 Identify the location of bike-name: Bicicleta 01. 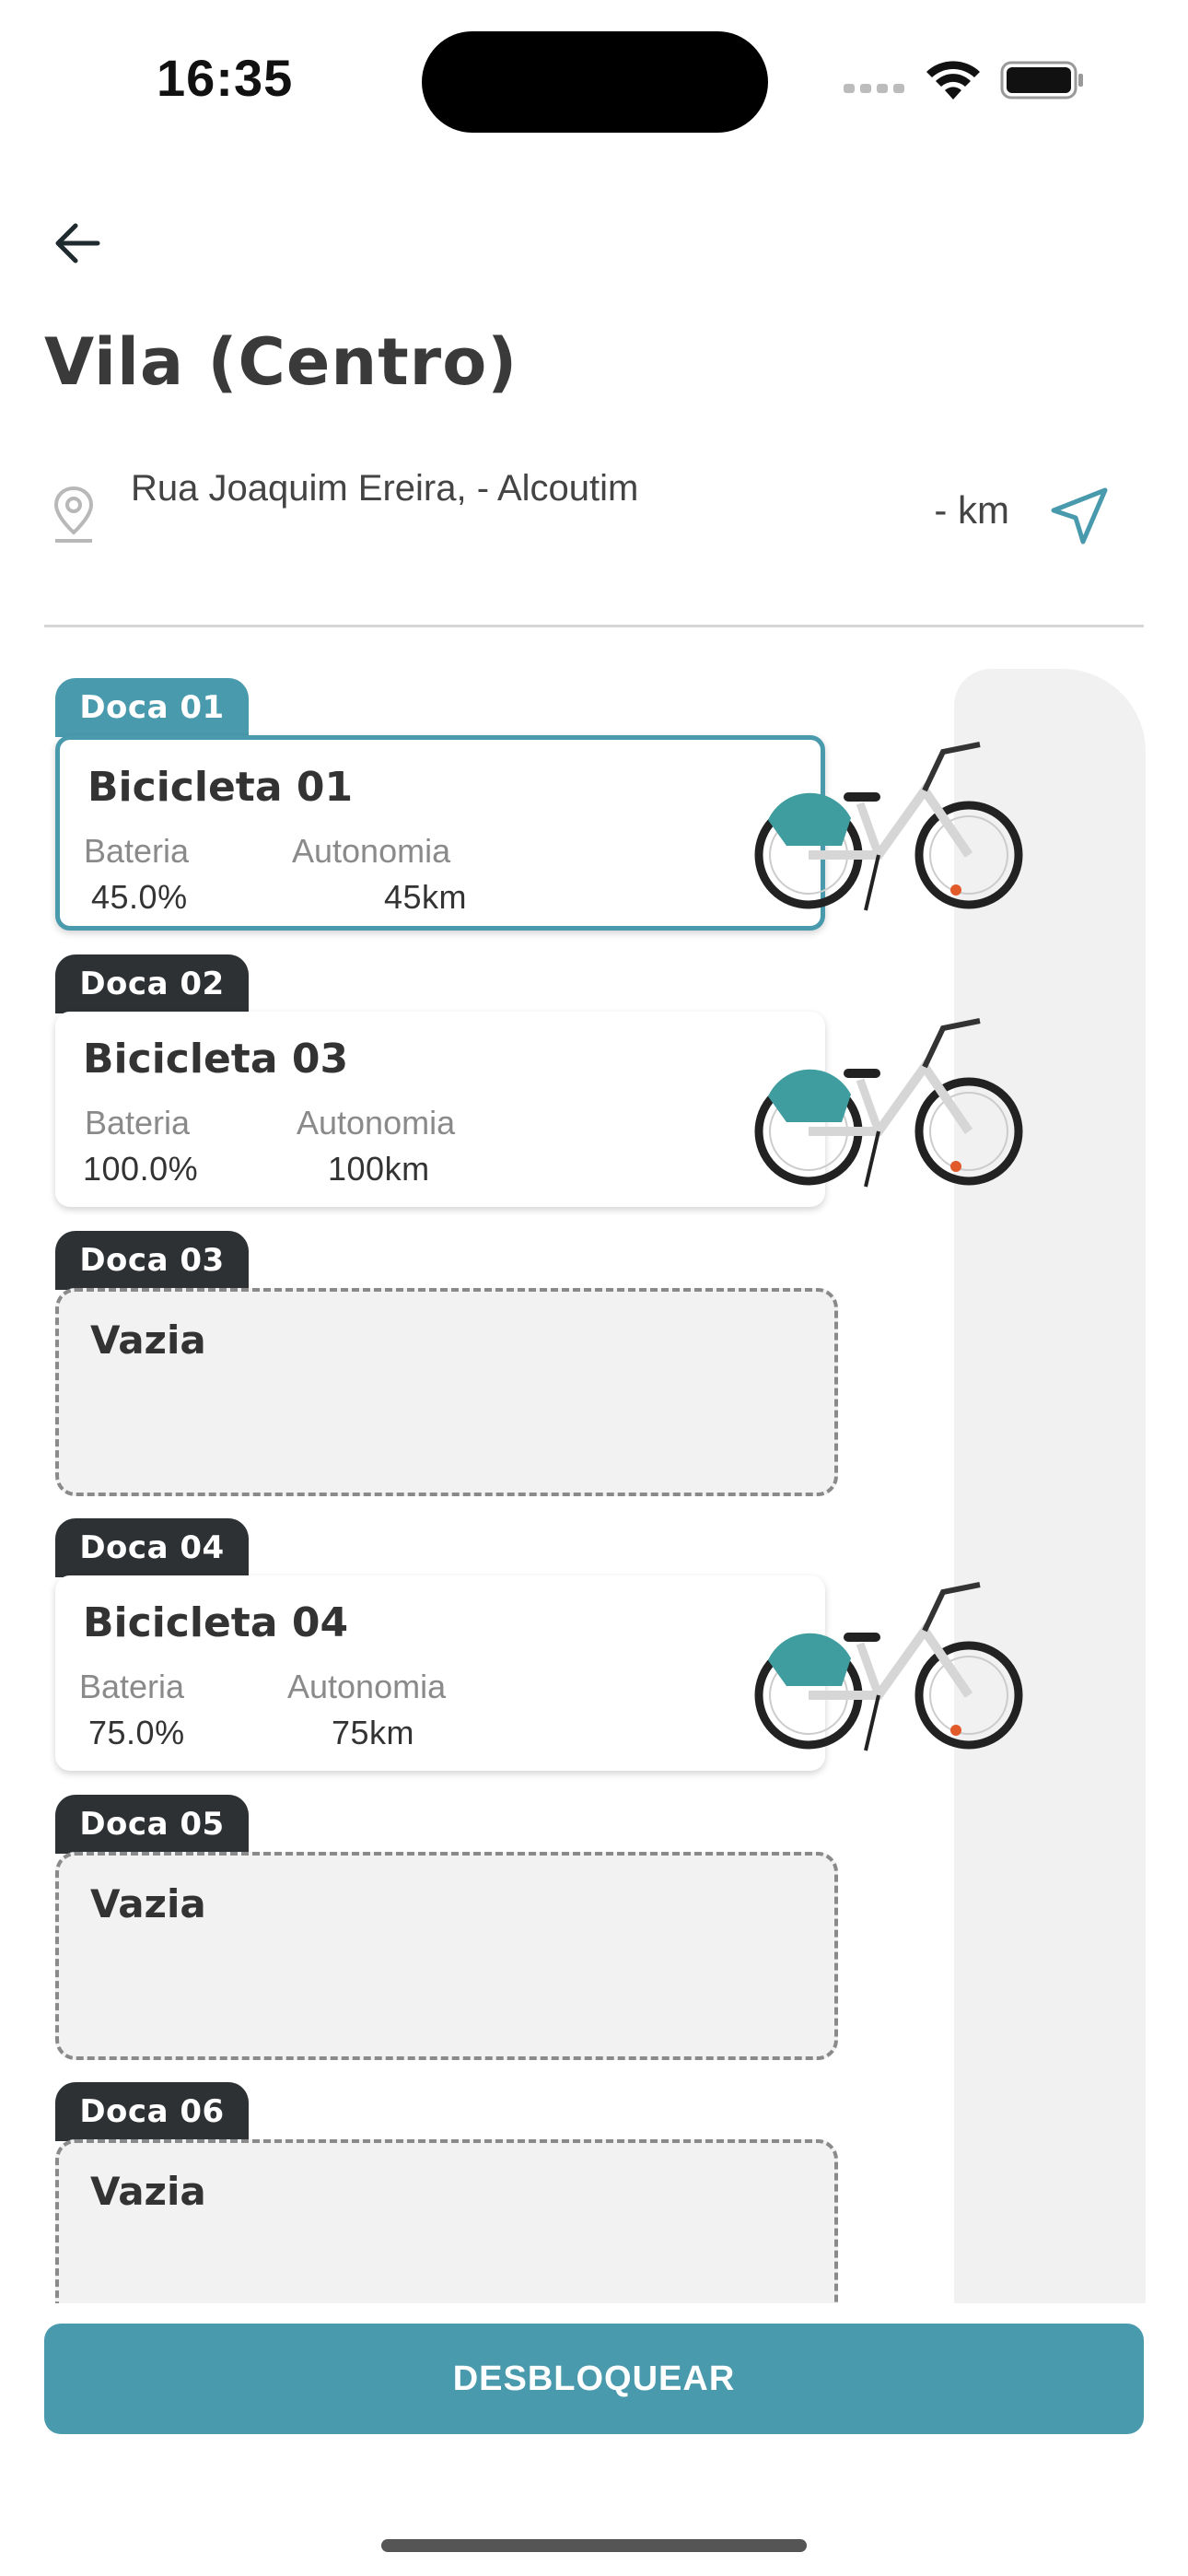
(220, 787).